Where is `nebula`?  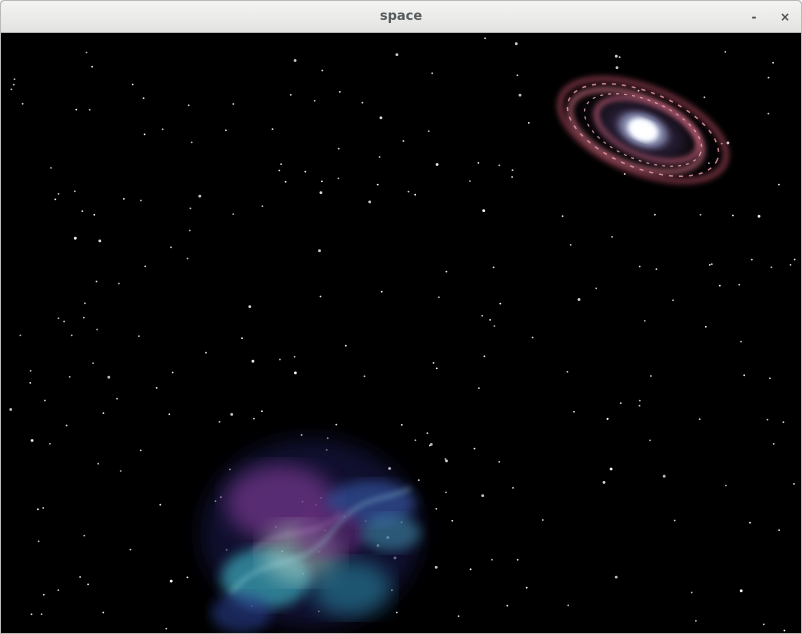 nebula is located at coordinates (311, 535).